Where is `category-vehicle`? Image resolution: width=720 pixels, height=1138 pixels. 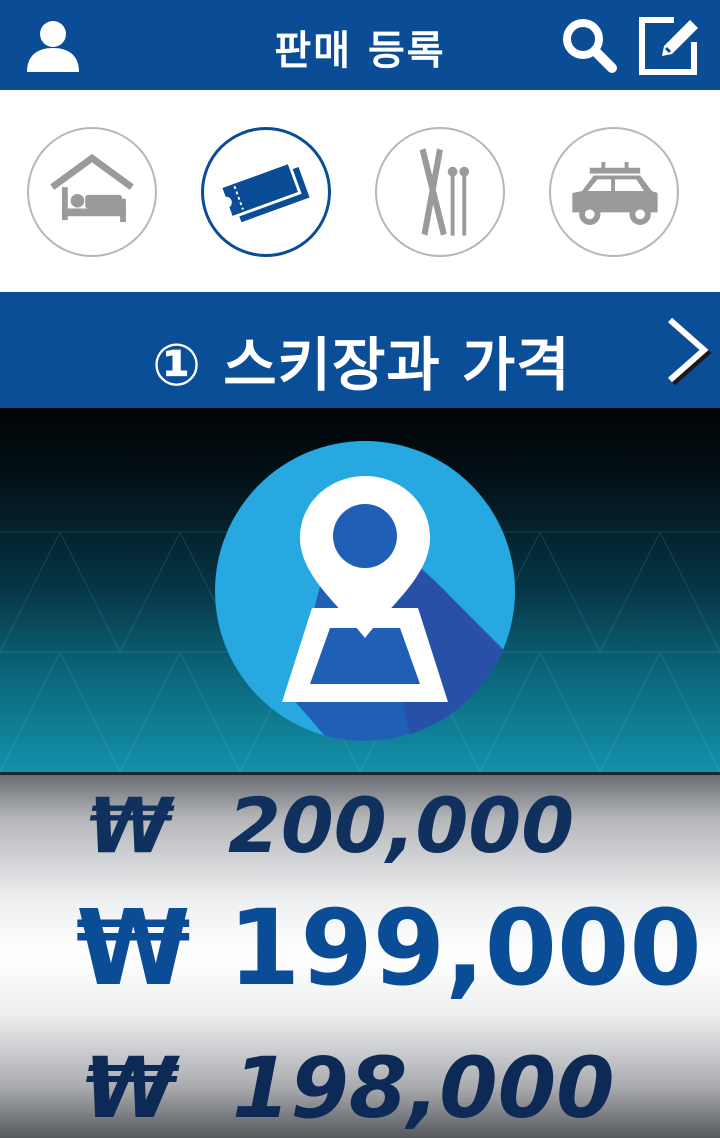 category-vehicle is located at coordinates (614, 192).